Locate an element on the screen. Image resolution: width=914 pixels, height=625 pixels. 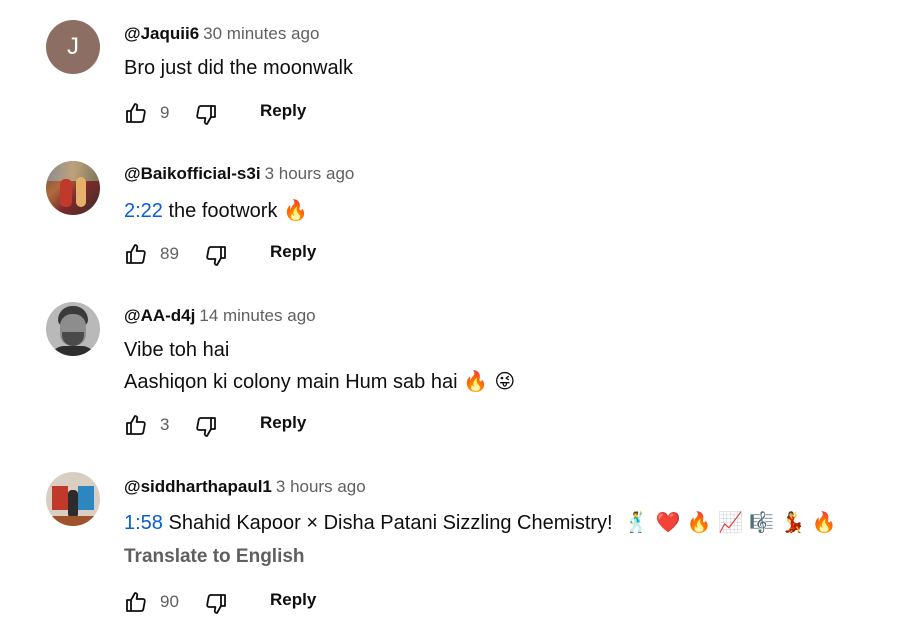
like-count: 90 is located at coordinates (169, 601).